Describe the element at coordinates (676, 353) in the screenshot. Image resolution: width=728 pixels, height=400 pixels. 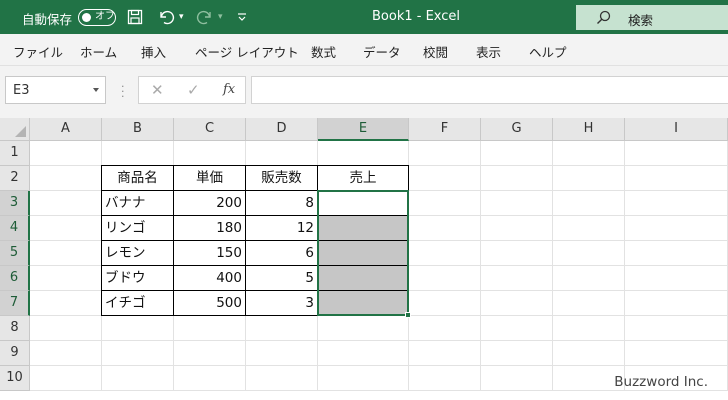
I see `cell-i9` at that location.